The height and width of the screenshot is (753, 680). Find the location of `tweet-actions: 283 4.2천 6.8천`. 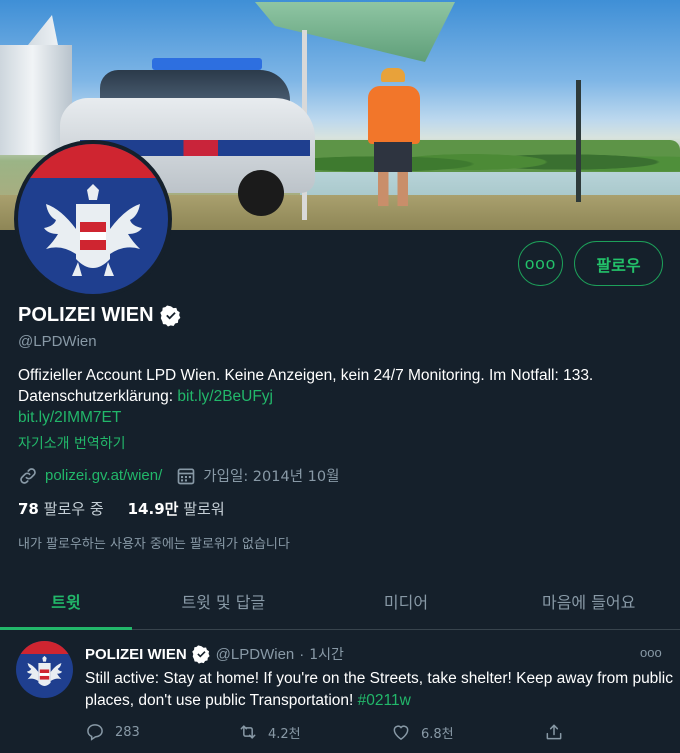

tweet-actions: 283 4.2천 6.8천 is located at coordinates (382, 732).